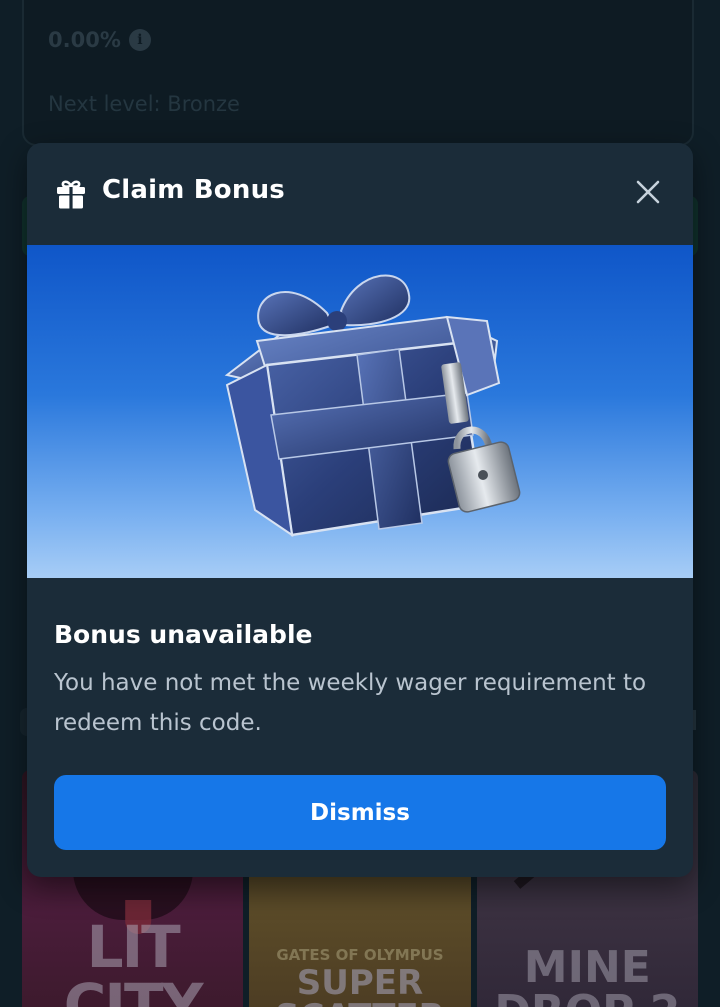 The width and height of the screenshot is (720, 1007). Describe the element at coordinates (358, 73) in the screenshot. I see `vip-progress-card` at that location.